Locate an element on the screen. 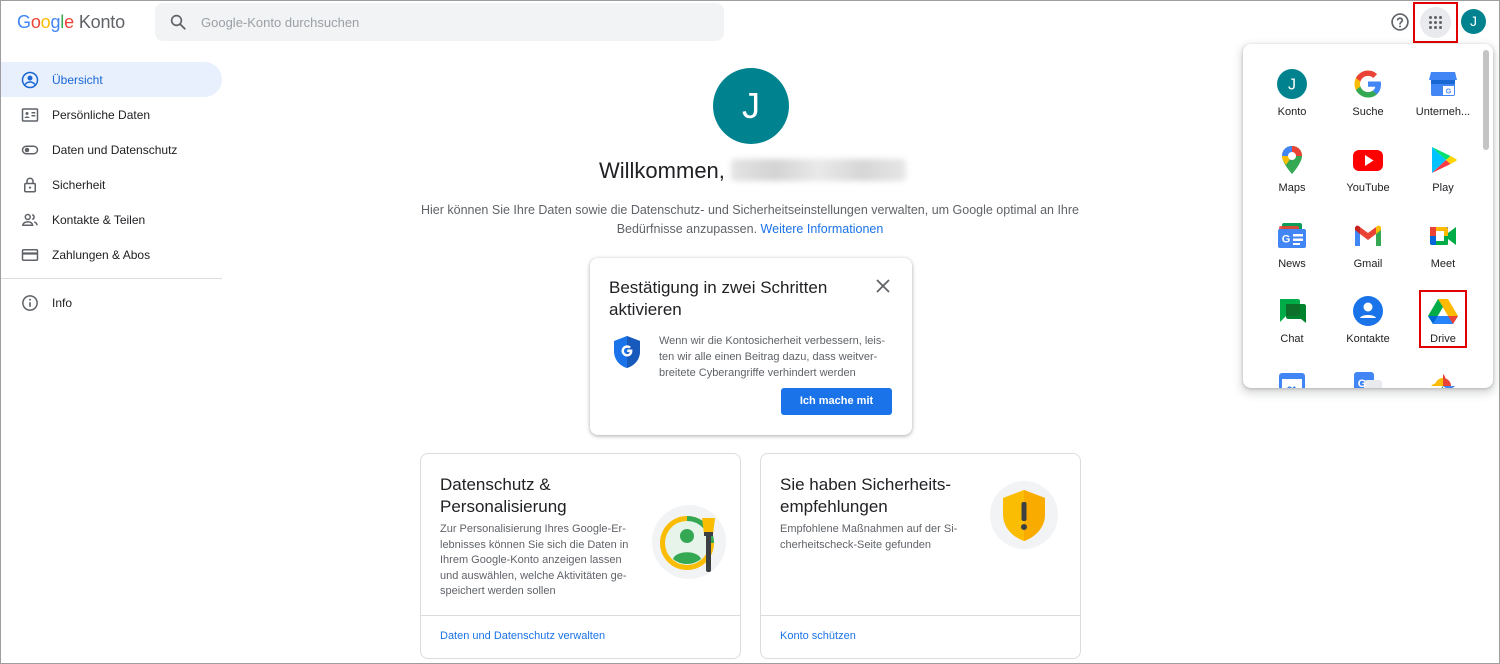 The height and width of the screenshot is (664, 1500). close-icon is located at coordinates (883, 286).